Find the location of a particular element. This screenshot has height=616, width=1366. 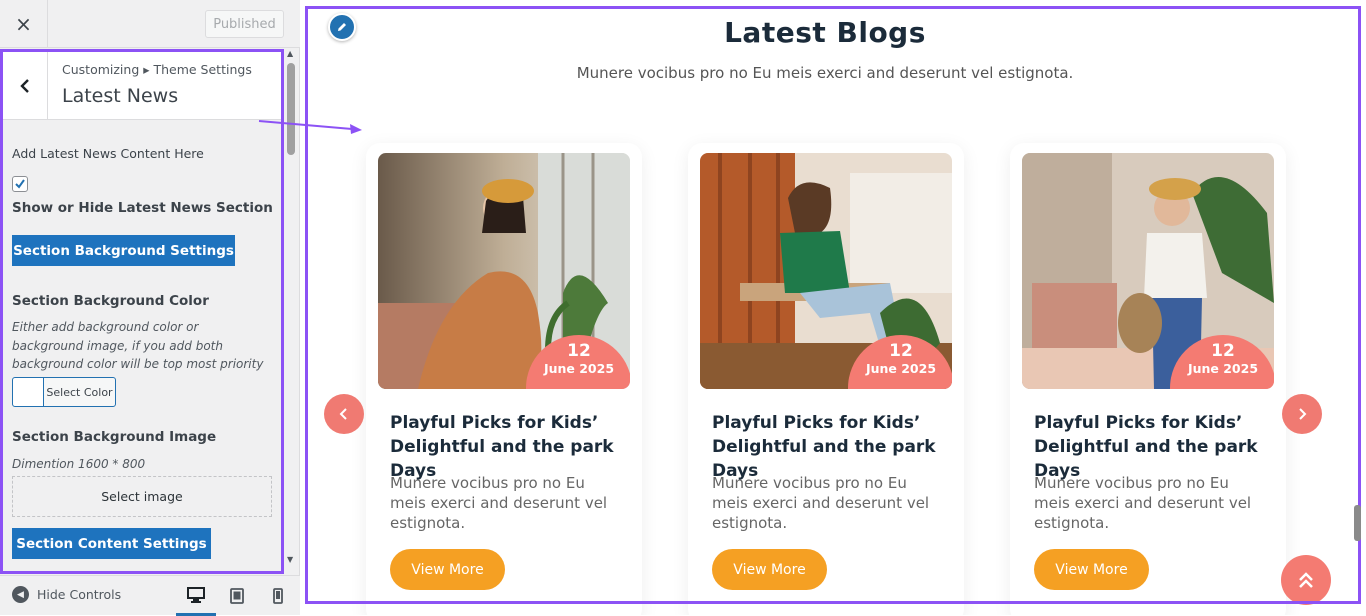

carousel-next-button is located at coordinates (1302, 414).